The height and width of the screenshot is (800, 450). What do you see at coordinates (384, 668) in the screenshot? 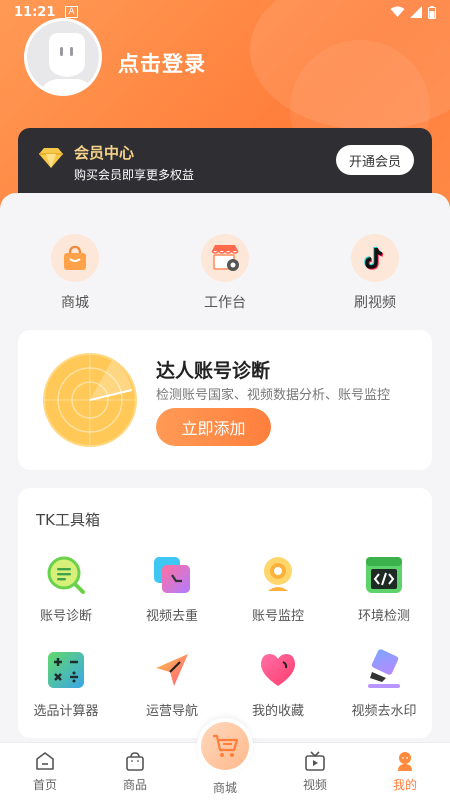
I see `eraser-icon` at bounding box center [384, 668].